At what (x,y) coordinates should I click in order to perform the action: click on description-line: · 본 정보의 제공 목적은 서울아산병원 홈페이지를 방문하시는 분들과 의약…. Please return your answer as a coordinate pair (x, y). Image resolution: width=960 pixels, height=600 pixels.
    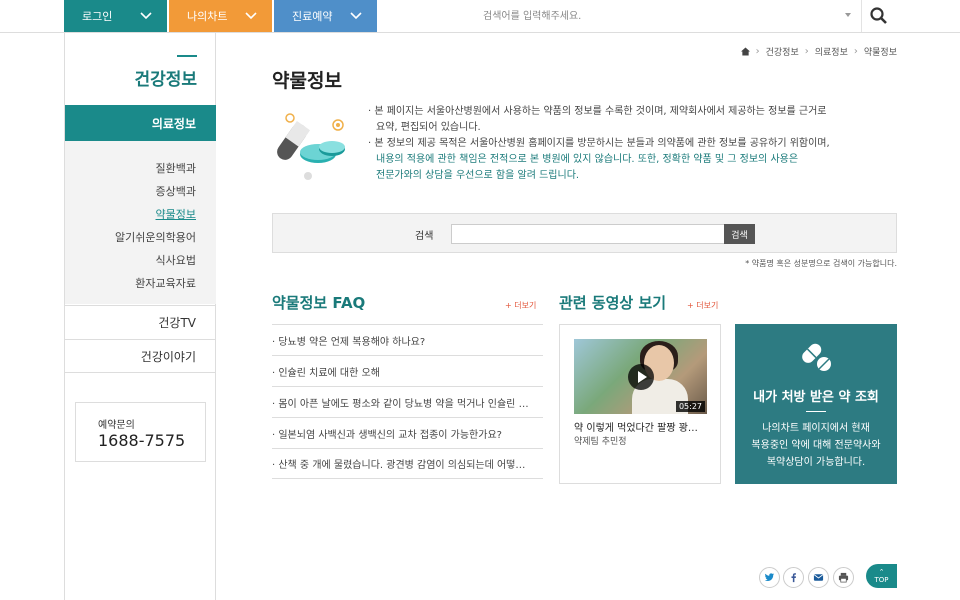
    Looking at the image, I should click on (599, 143).